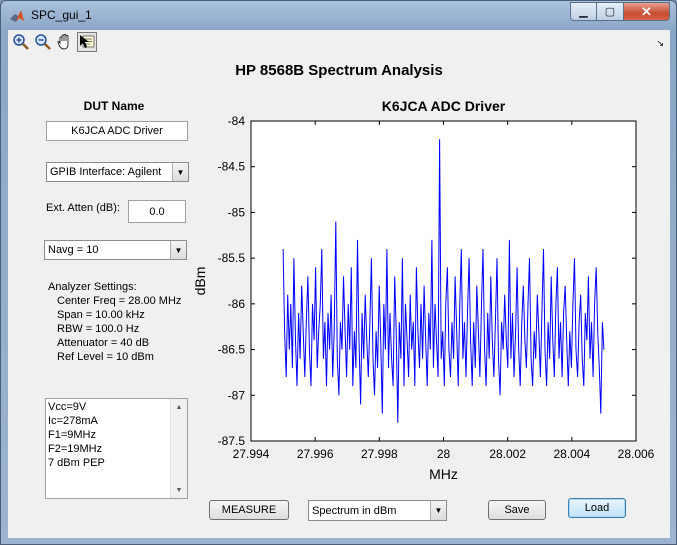 The height and width of the screenshot is (545, 677). I want to click on title-bar: SPC_gui_1 ▁ ▢ ✕, so click(338, 16).